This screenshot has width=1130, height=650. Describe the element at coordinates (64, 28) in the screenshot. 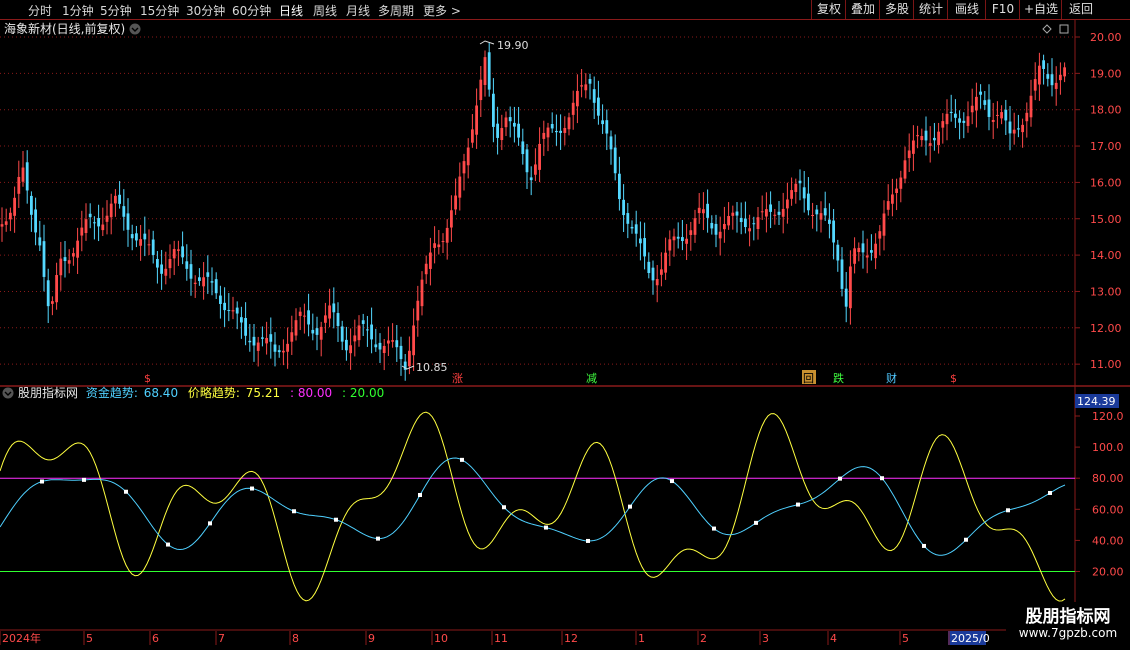

I see `main-chart-title: 海象新材(日线,前复权)` at that location.